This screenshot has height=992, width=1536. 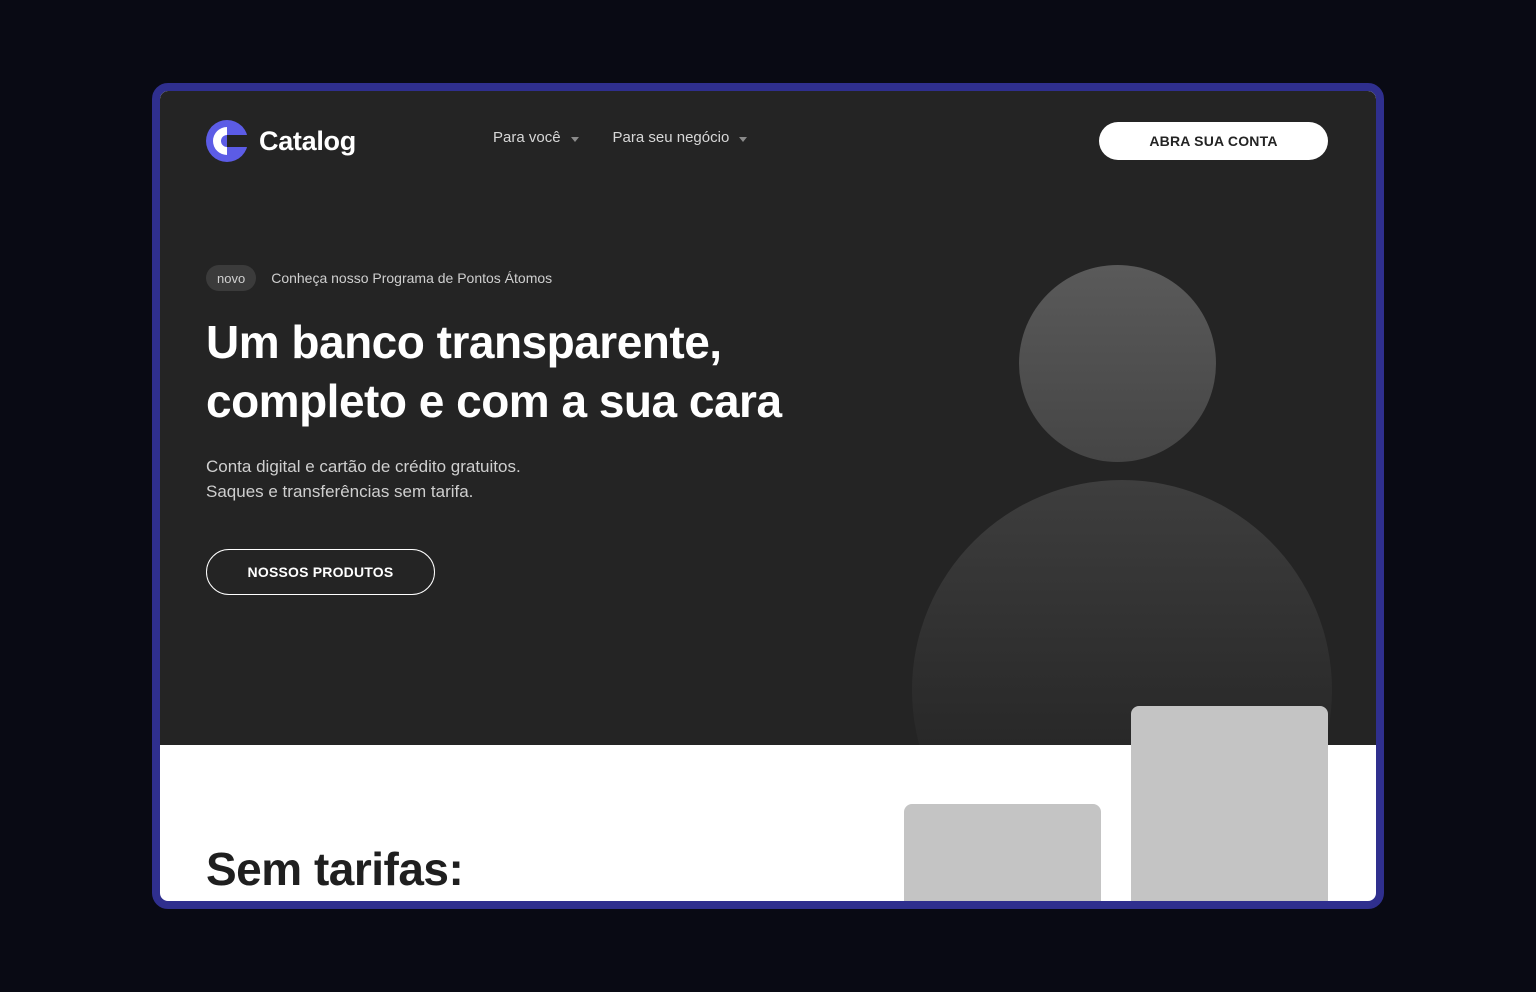 I want to click on our-products-button: NOSSOS PRODUTOS, so click(x=320, y=572).